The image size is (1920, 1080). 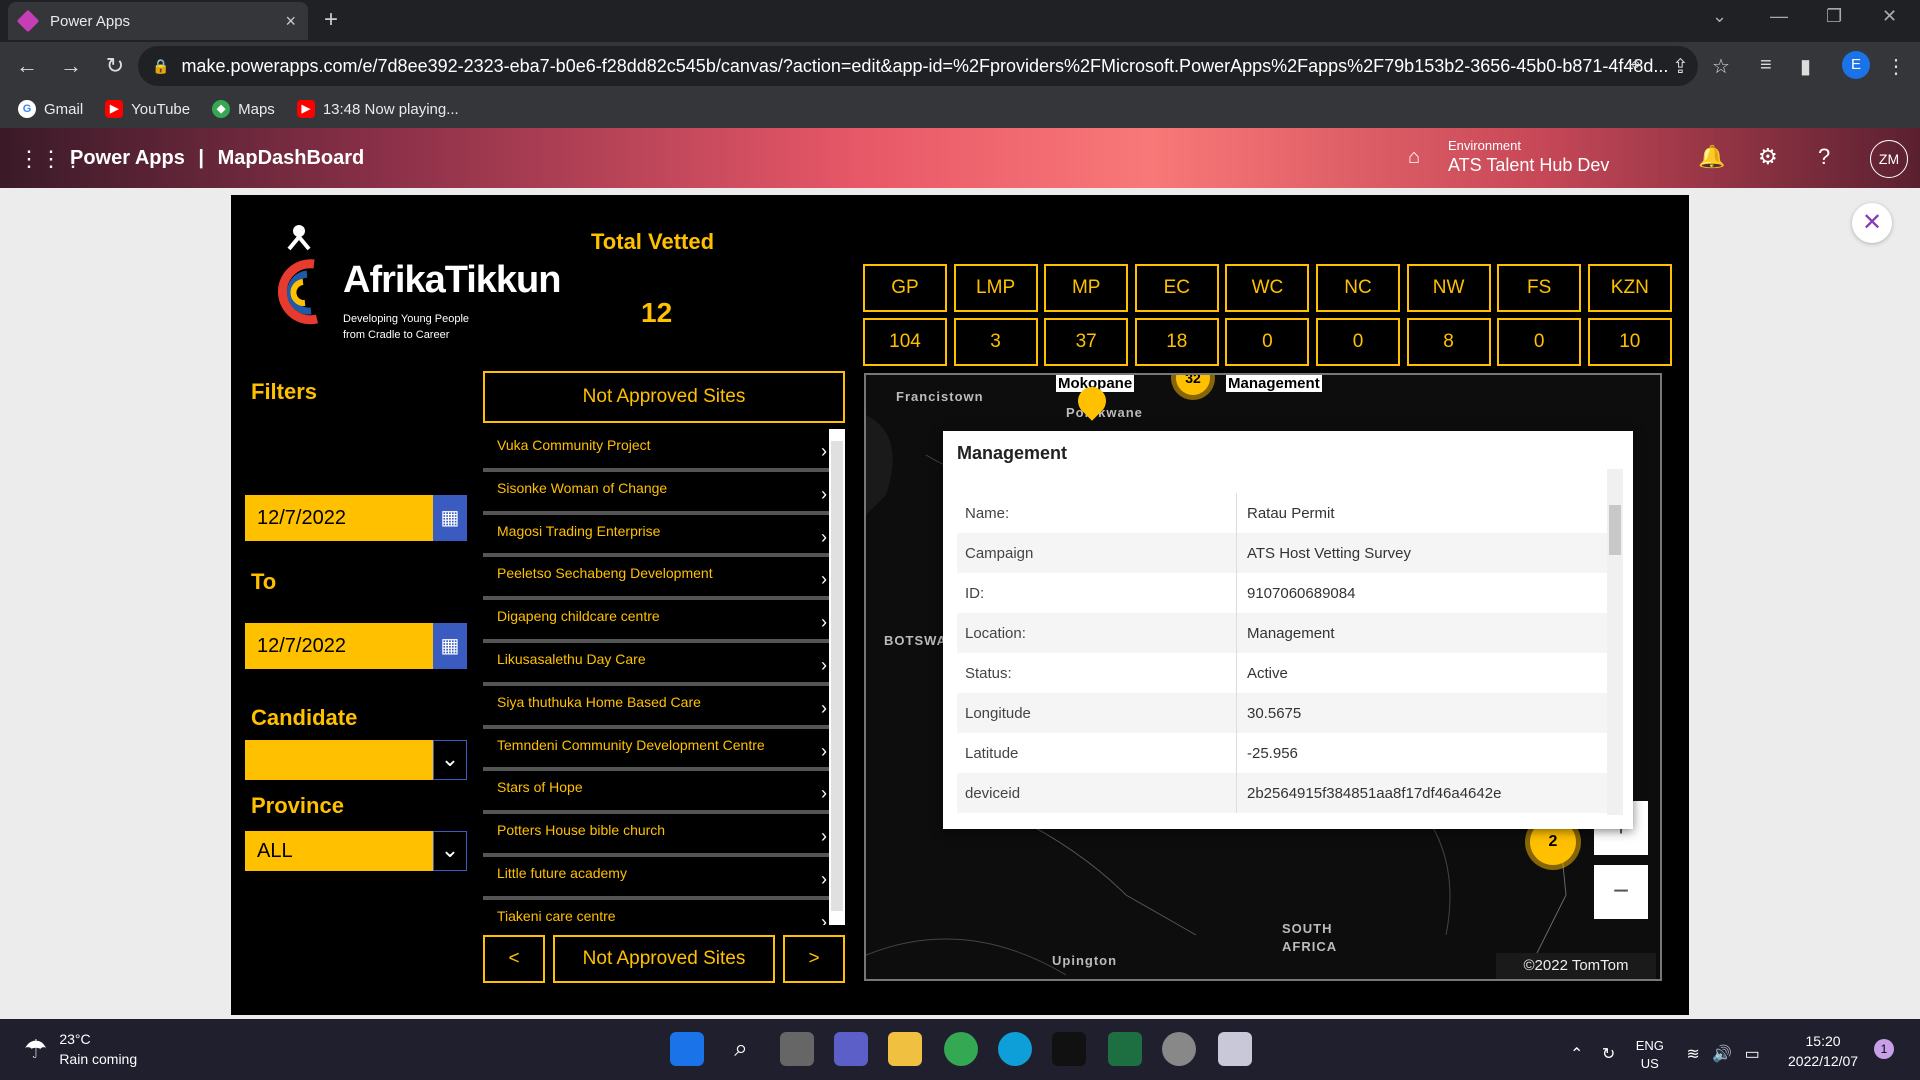 What do you see at coordinates (1823, 1051) in the screenshot?
I see `clock: 15:20 2022/12/07` at bounding box center [1823, 1051].